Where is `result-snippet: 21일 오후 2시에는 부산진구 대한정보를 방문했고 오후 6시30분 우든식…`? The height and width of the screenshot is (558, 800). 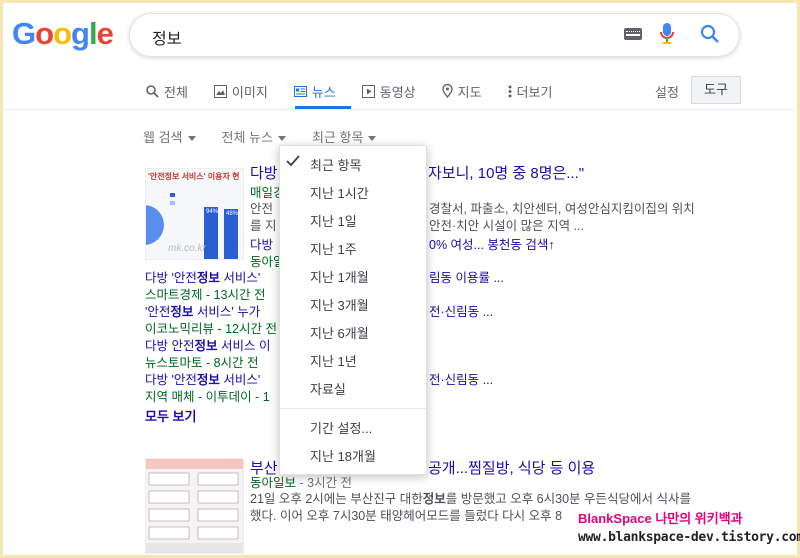
result-snippet: 21일 오후 2시에는 부산진구 대한정보를 방문했고 오후 6시30분 우든식… is located at coordinates (470, 499).